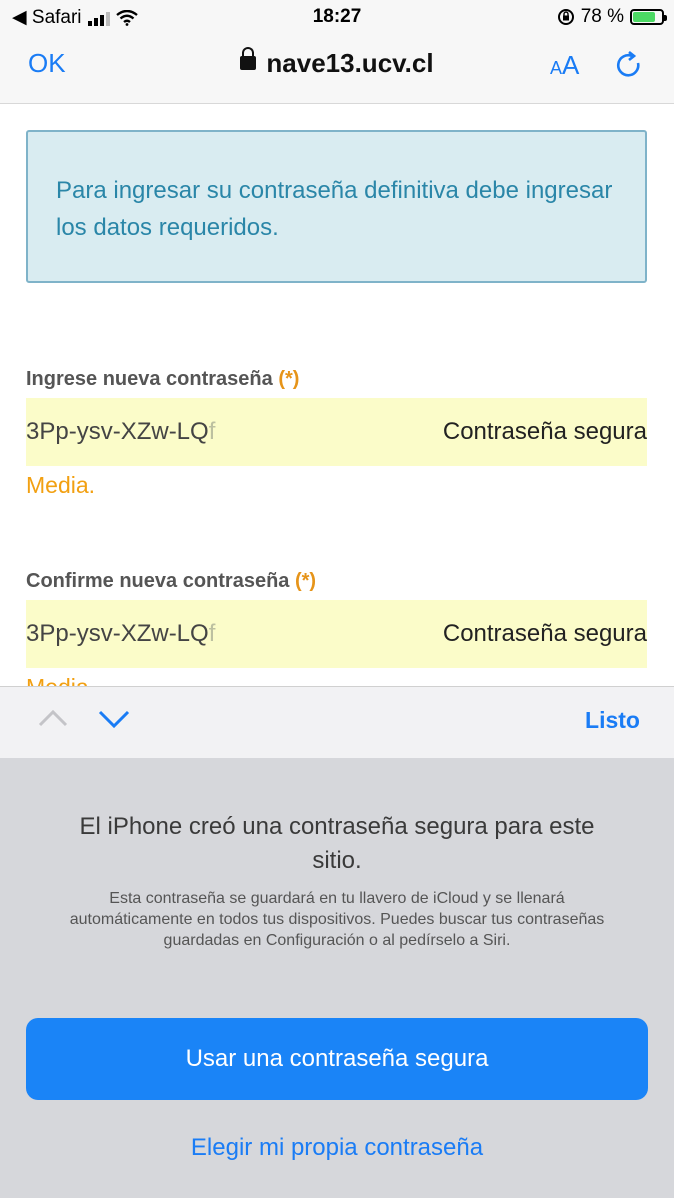 This screenshot has height=1198, width=674. What do you see at coordinates (556, 68) in the screenshot?
I see `text-size-small-letter: A` at bounding box center [556, 68].